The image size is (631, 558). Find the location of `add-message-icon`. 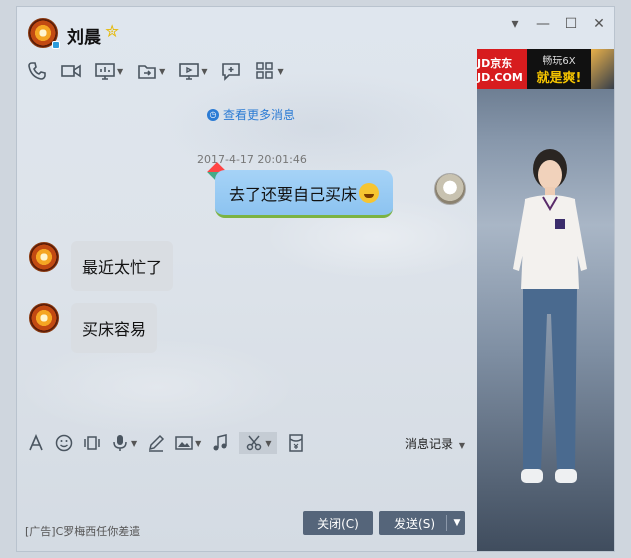

add-message-icon is located at coordinates (231, 72).